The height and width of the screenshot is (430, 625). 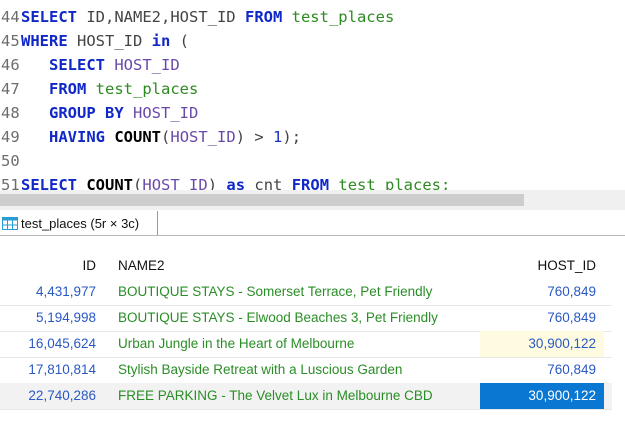 What do you see at coordinates (278, 137) in the screenshot?
I see `code-token: 1` at bounding box center [278, 137].